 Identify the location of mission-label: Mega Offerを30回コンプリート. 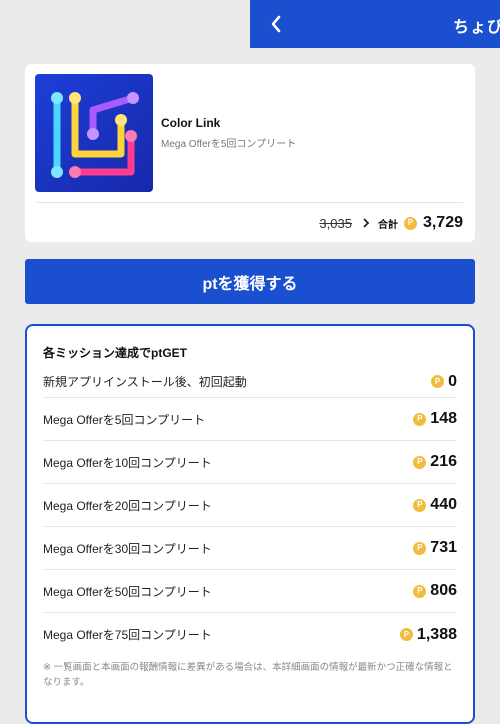
(127, 548).